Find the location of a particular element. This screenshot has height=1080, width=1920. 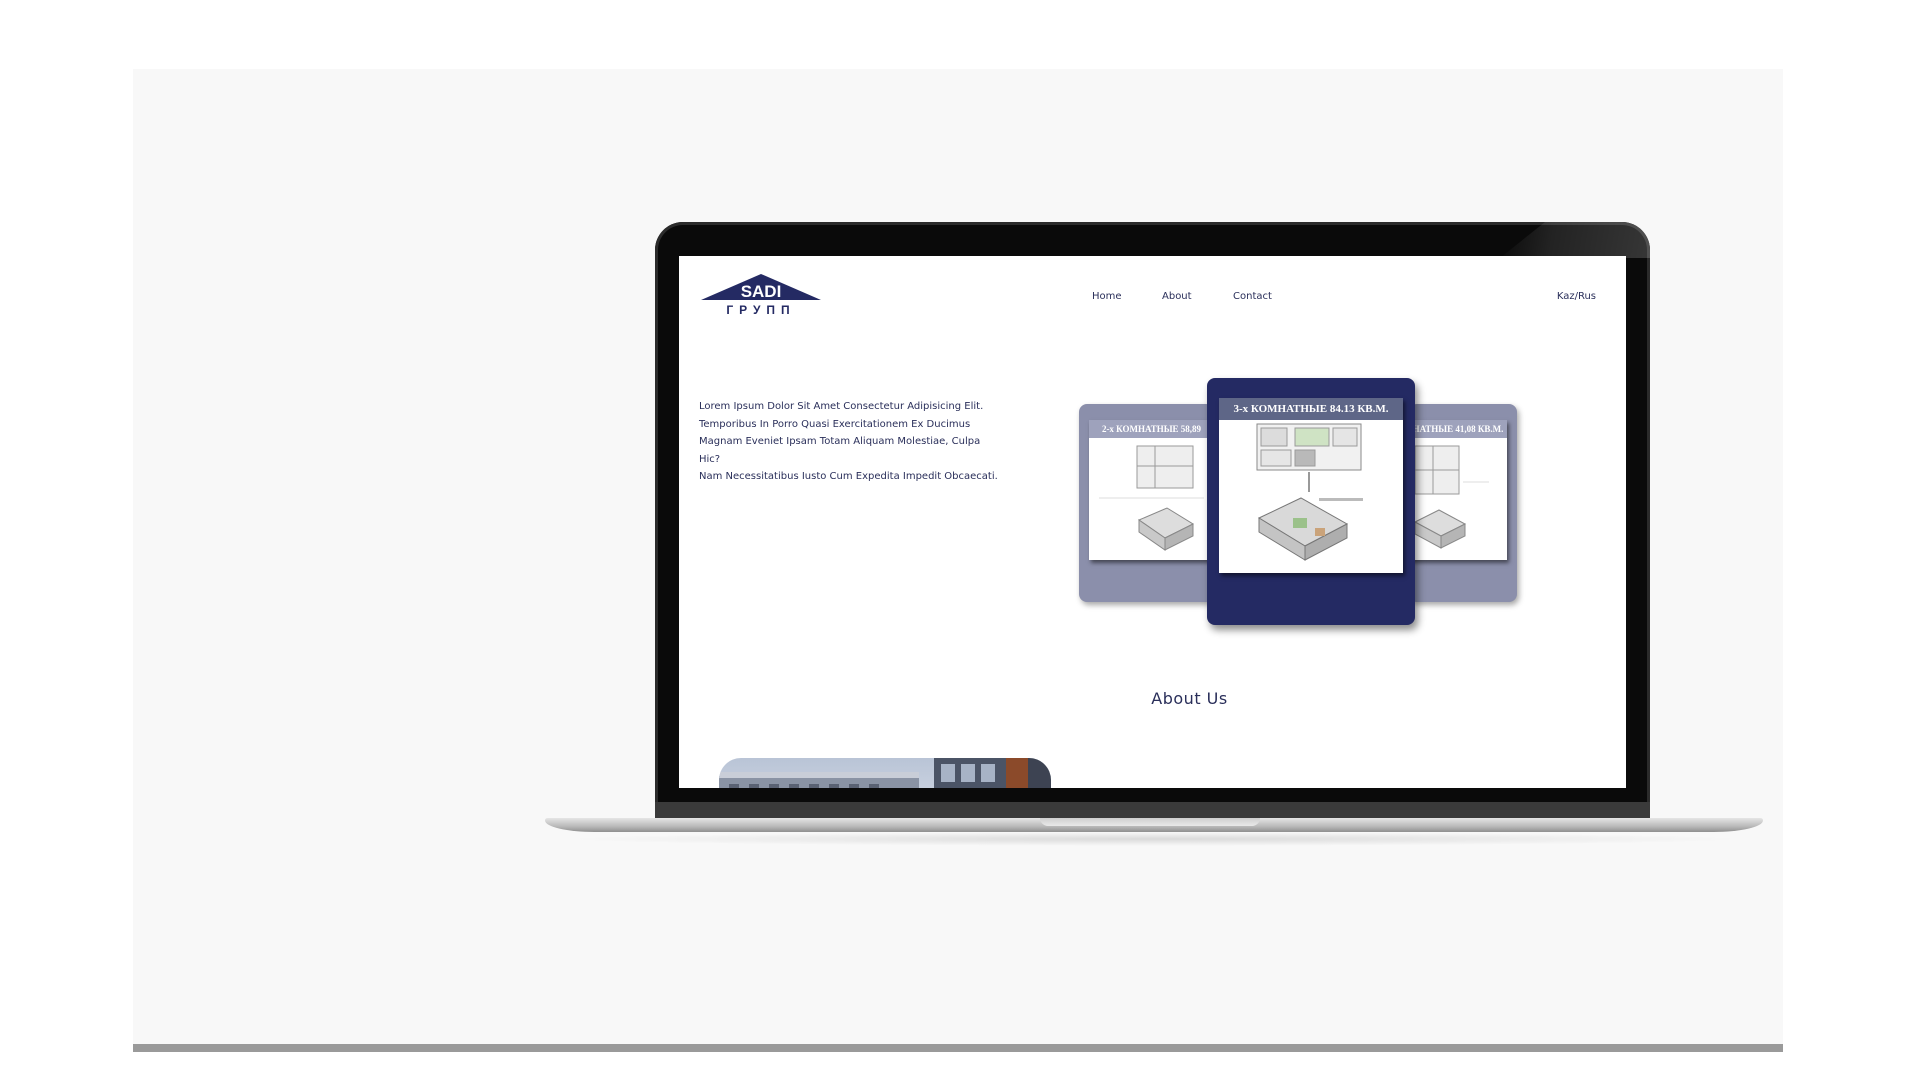

floor-plan-center-icon is located at coordinates (1309, 492).